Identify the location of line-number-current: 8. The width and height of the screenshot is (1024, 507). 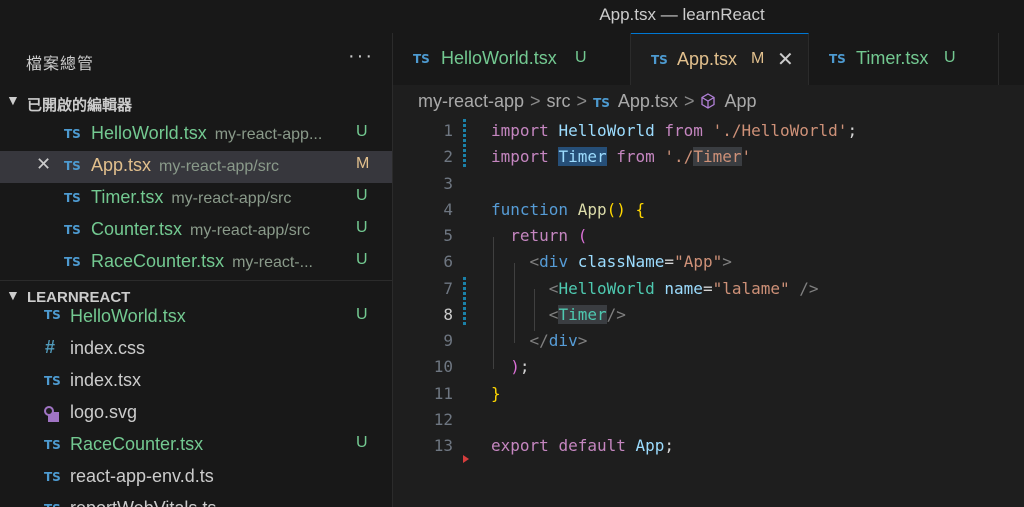
(448, 314).